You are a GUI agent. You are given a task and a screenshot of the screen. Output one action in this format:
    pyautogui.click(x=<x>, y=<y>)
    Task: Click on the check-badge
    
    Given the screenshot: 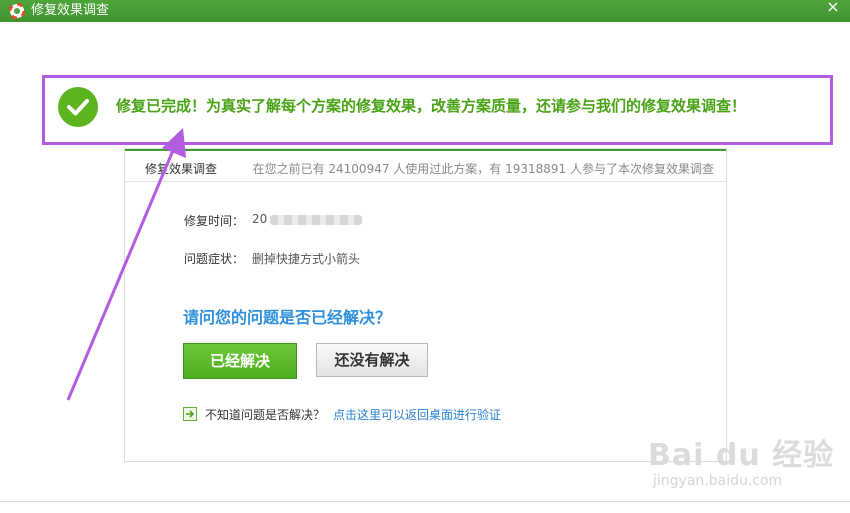 What is the action you would take?
    pyautogui.click(x=78, y=107)
    